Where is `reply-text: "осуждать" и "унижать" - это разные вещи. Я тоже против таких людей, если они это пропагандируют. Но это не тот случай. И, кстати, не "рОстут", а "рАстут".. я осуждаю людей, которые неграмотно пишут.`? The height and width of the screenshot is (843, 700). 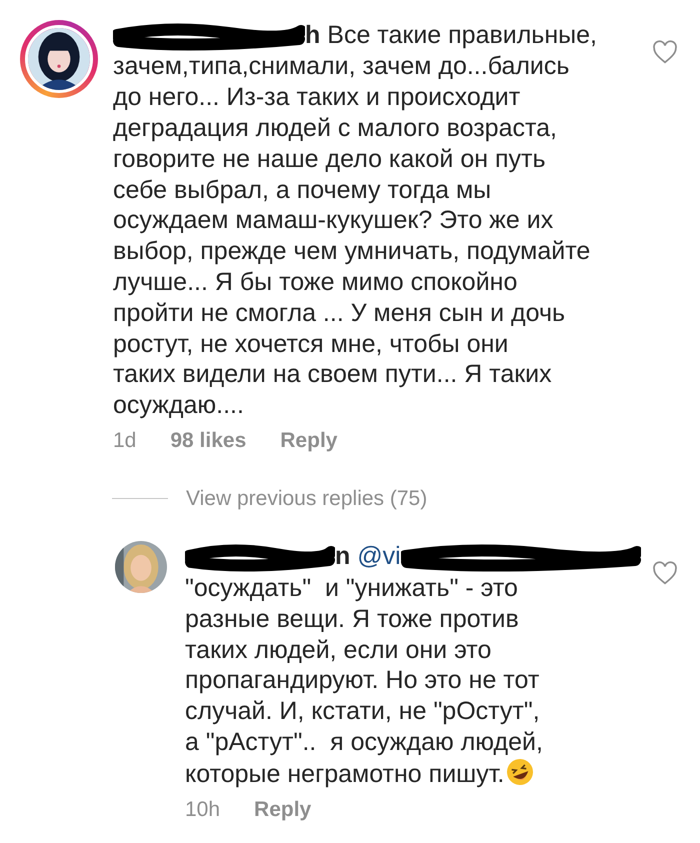
reply-text: "осуждать" и "унижать" - это разные вещи. Я тоже против таких людей, если они это пропагандируют. Но это не тот случай. И, кстати, не "рОстут", а "рАстут".. я осуждаю людей, которые неграмотно пишут. is located at coordinates (364, 681).